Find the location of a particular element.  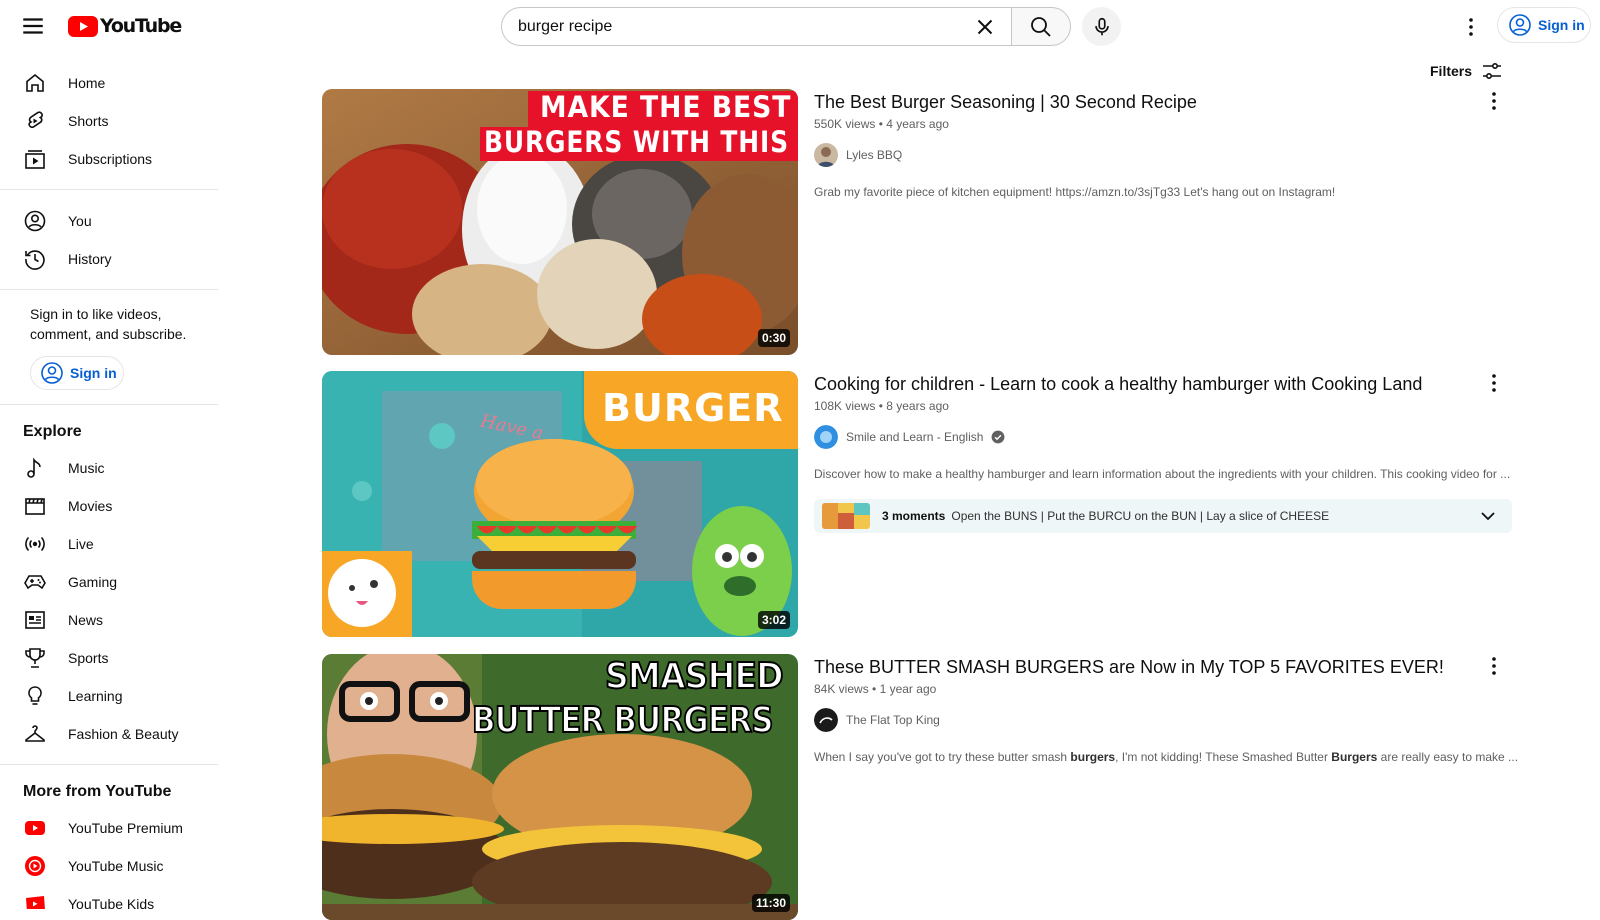

sidebar-item-youtube-music: YouTube Music is located at coordinates (109, 866).